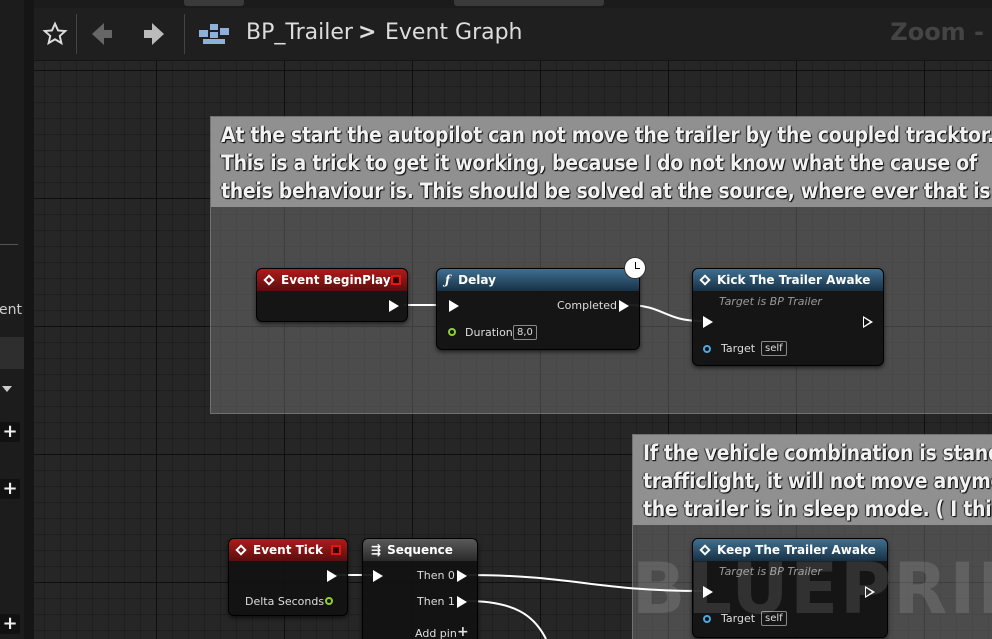 Image resolution: width=992 pixels, height=639 pixels. I want to click on completed-label: Completed, so click(587, 305).